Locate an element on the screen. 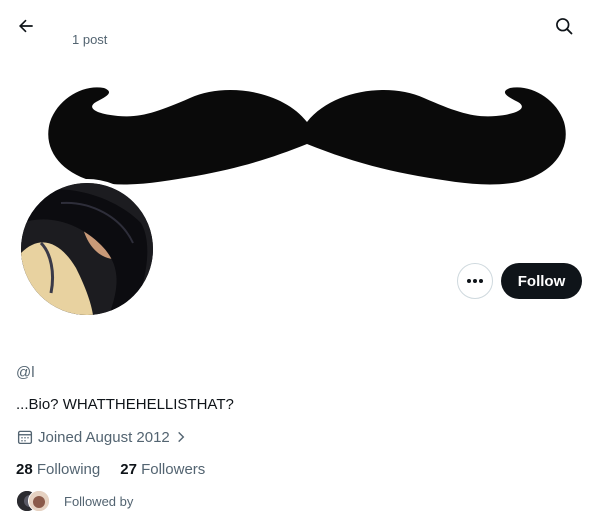 The height and width of the screenshot is (520, 611). calendar-icon is located at coordinates (25, 437).